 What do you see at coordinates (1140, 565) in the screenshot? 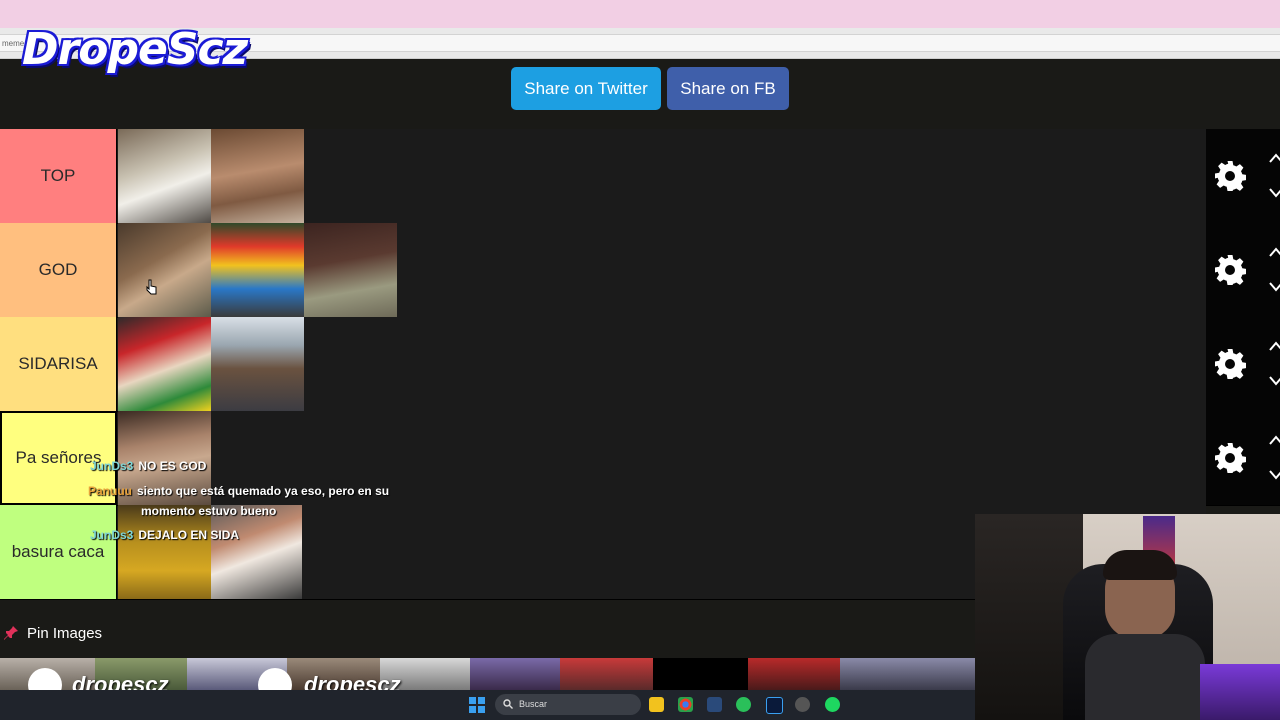
I see `webcam-streamer-hair` at bounding box center [1140, 565].